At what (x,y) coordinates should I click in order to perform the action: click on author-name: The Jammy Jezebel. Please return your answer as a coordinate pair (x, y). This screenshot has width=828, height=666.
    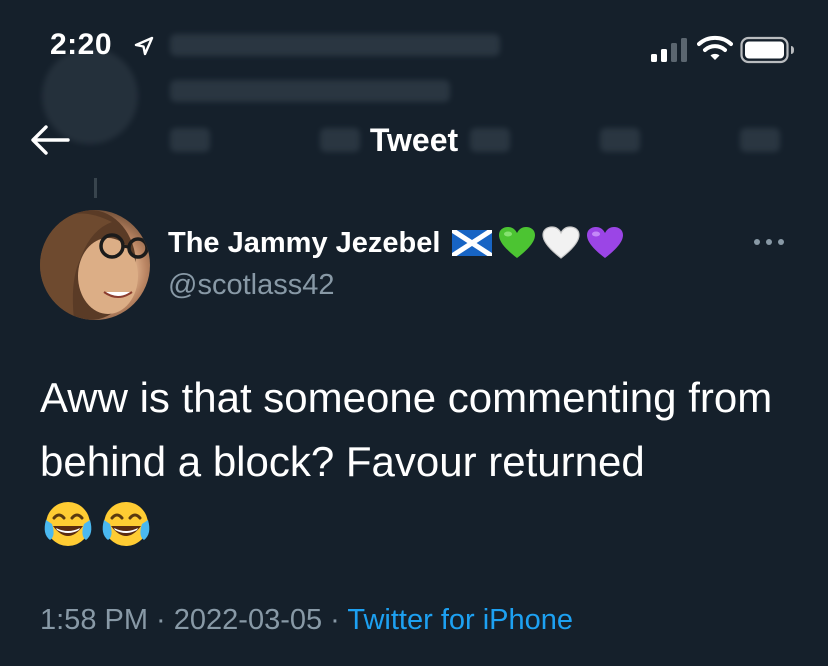
    Looking at the image, I should click on (396, 243).